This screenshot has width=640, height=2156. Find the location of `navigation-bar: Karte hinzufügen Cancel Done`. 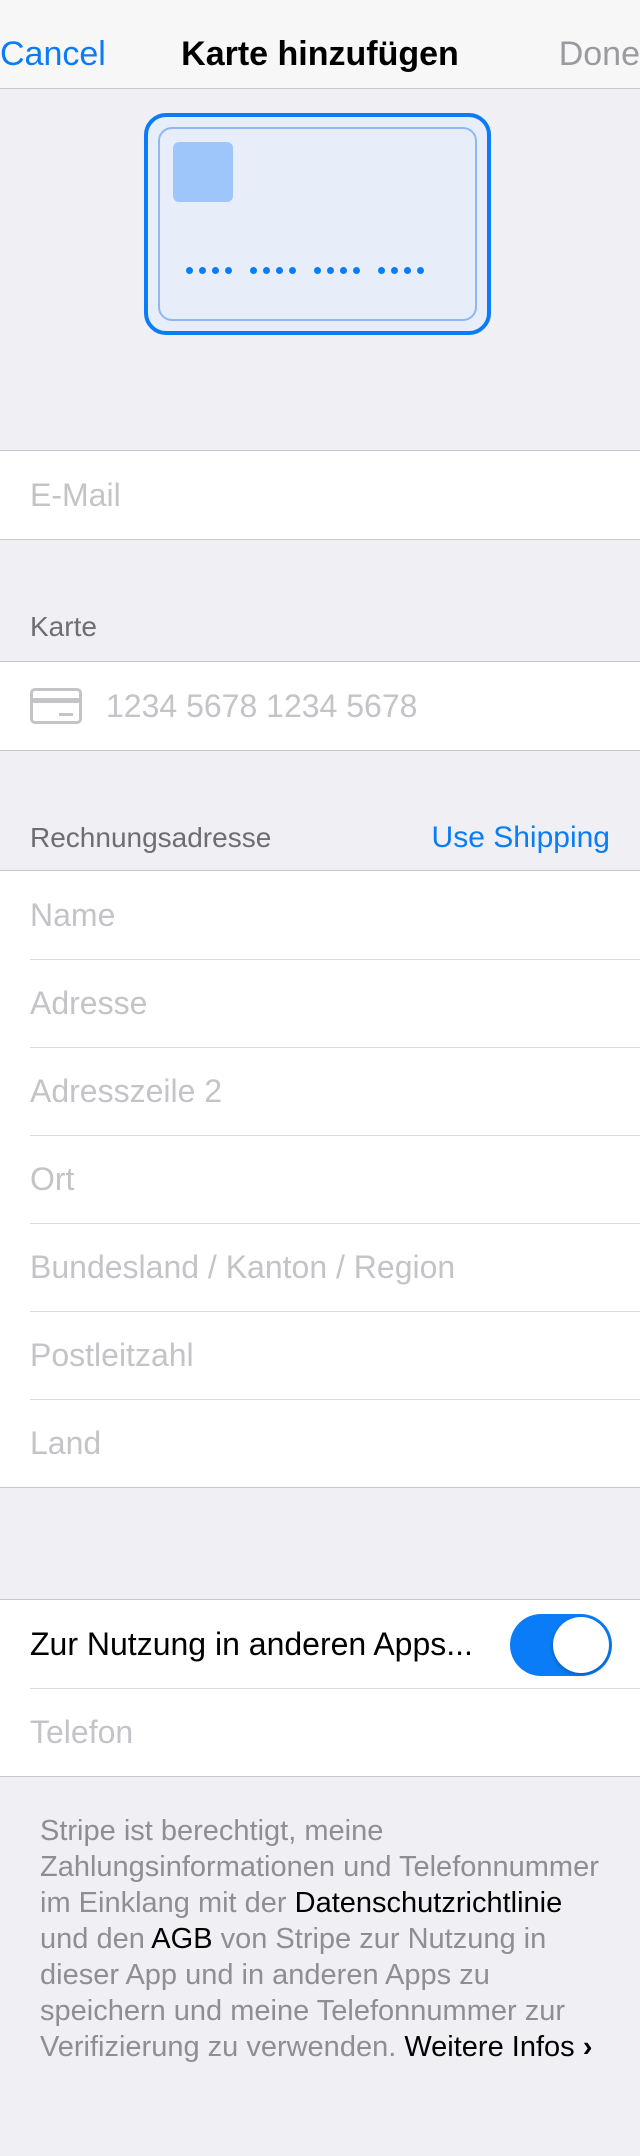

navigation-bar: Karte hinzufügen Cancel Done is located at coordinates (320, 44).